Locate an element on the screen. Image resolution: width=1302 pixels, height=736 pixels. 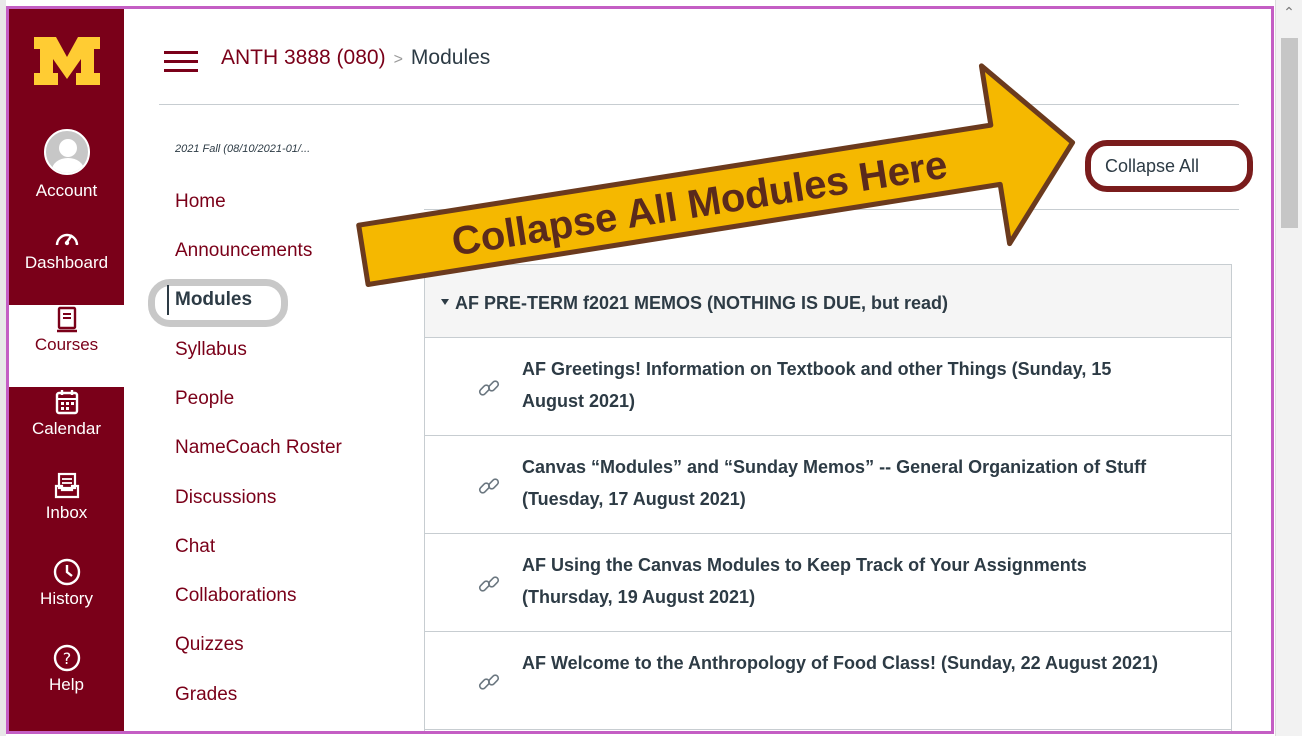
avatar-icon is located at coordinates (66, 152).